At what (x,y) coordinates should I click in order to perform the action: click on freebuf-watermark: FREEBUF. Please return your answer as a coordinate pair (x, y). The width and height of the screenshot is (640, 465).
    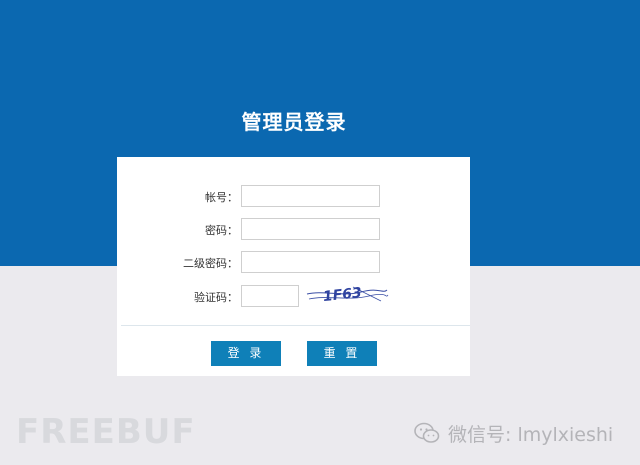
    Looking at the image, I should click on (106, 432).